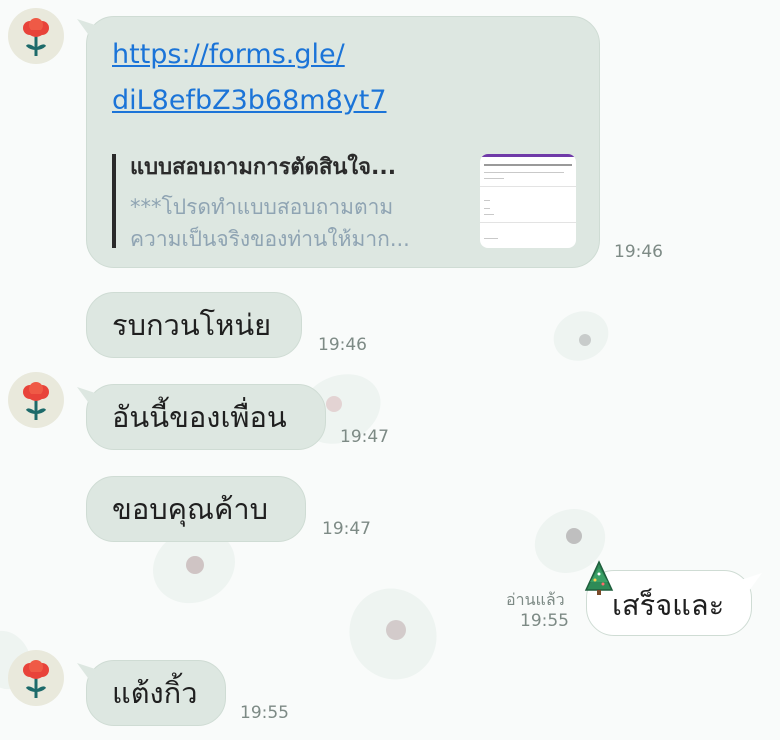  Describe the element at coordinates (528, 155) in the screenshot. I see `thumbnail-header-bar` at that location.